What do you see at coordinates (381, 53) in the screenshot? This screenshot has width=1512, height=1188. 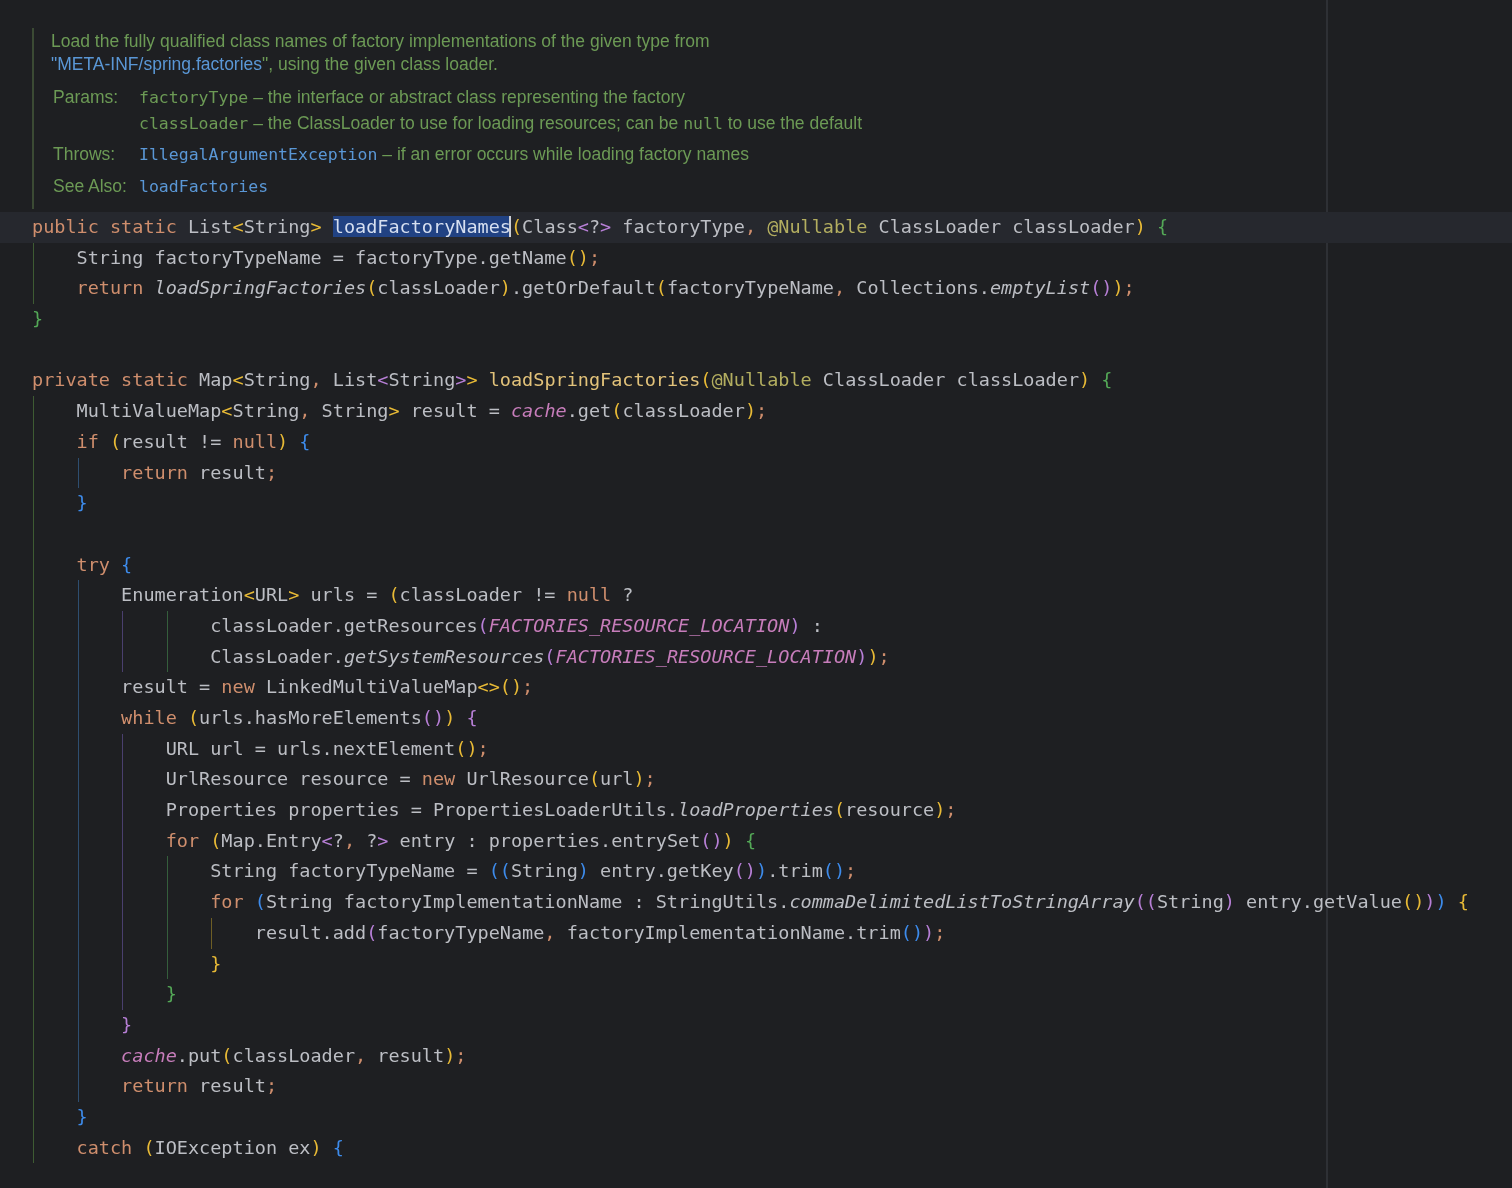 I see `doc-summary: Load the fully qualified class names of factory implementations of the given type from "META-INF/spring.factories", using the given class loader.` at bounding box center [381, 53].